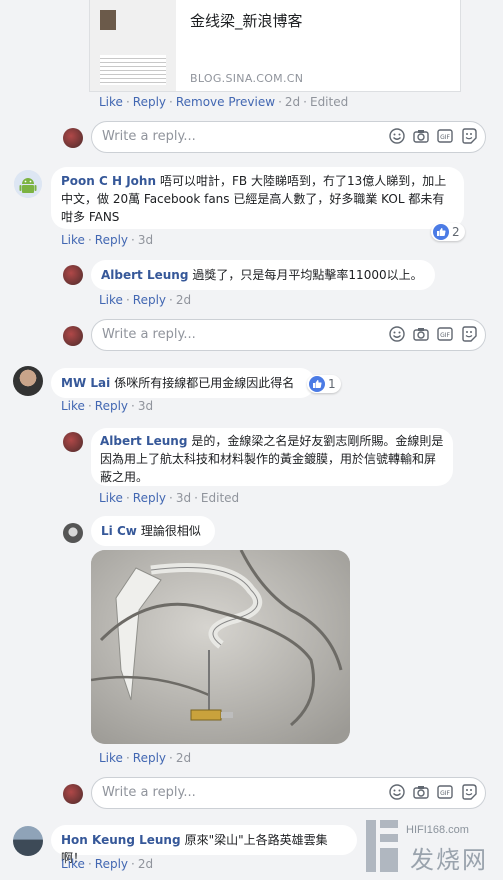  I want to click on reaction-count: 1, so click(324, 384).